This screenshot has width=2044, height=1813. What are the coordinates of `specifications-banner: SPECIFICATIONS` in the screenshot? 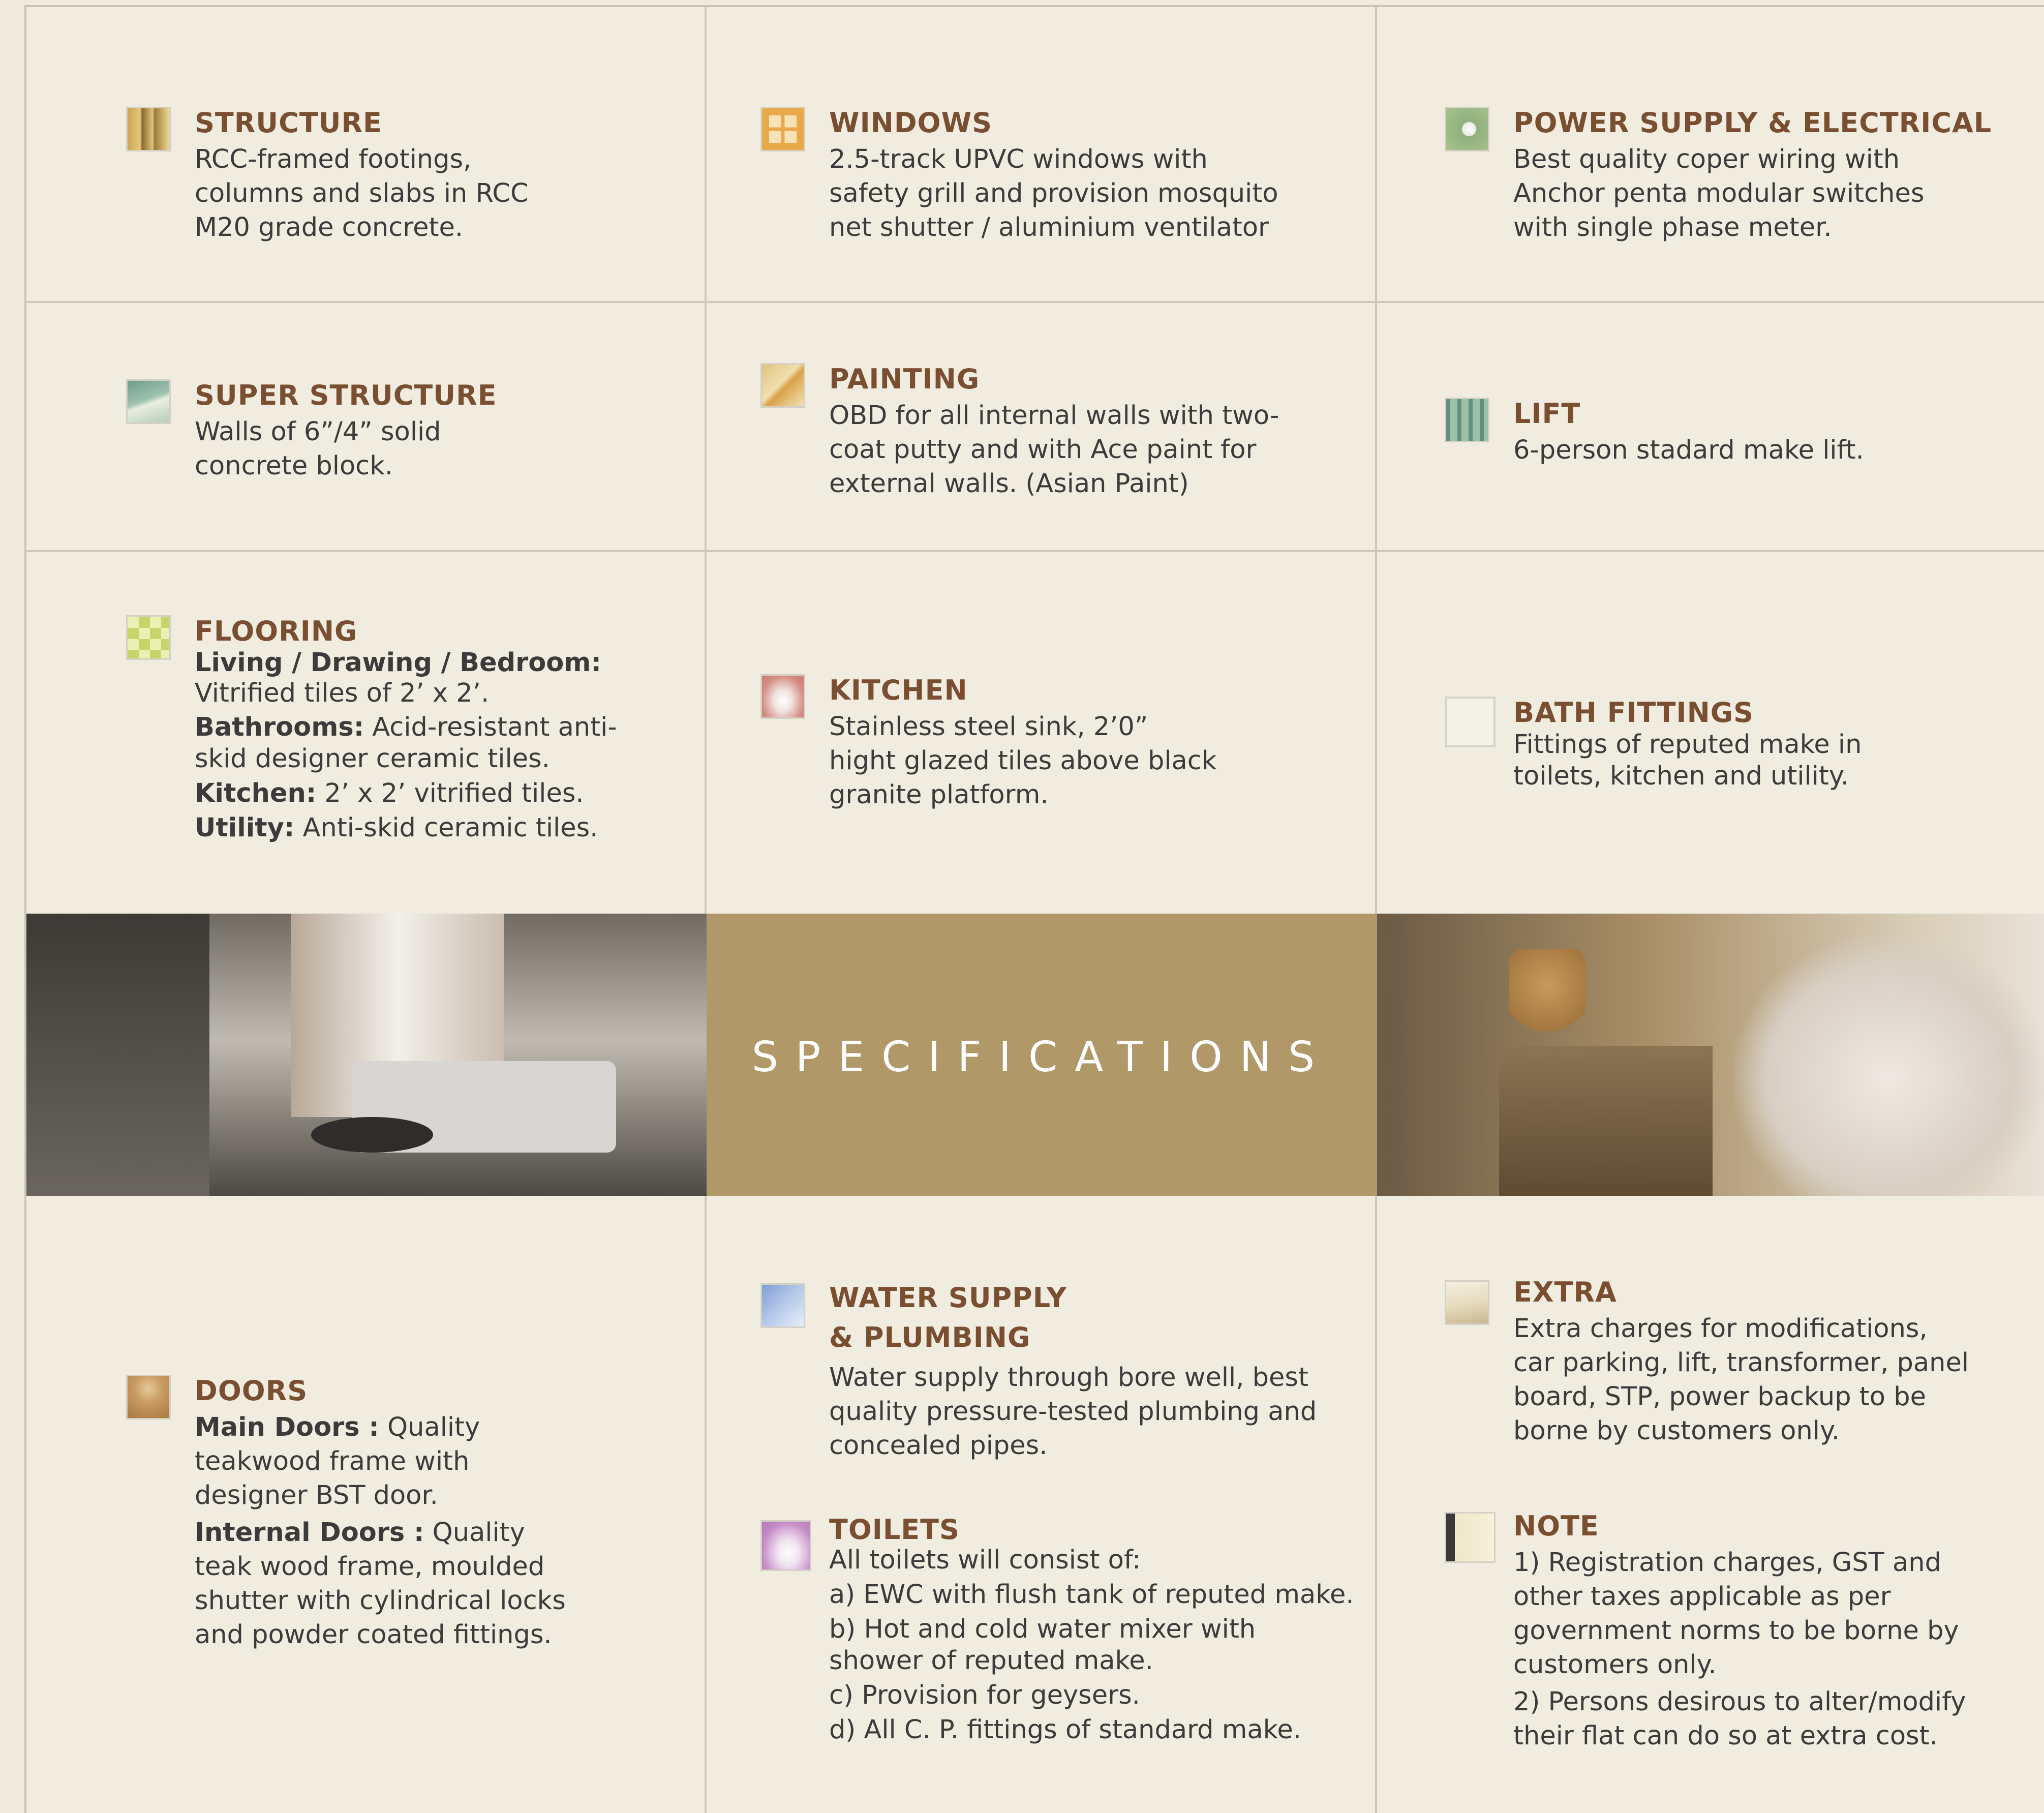 It's located at (1042, 1055).